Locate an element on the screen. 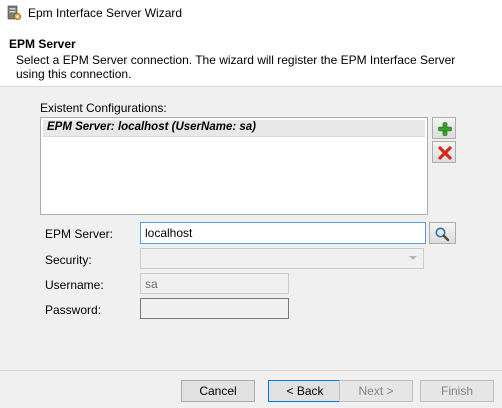 This screenshot has height=408, width=502. magnifier-icon is located at coordinates (442, 234).